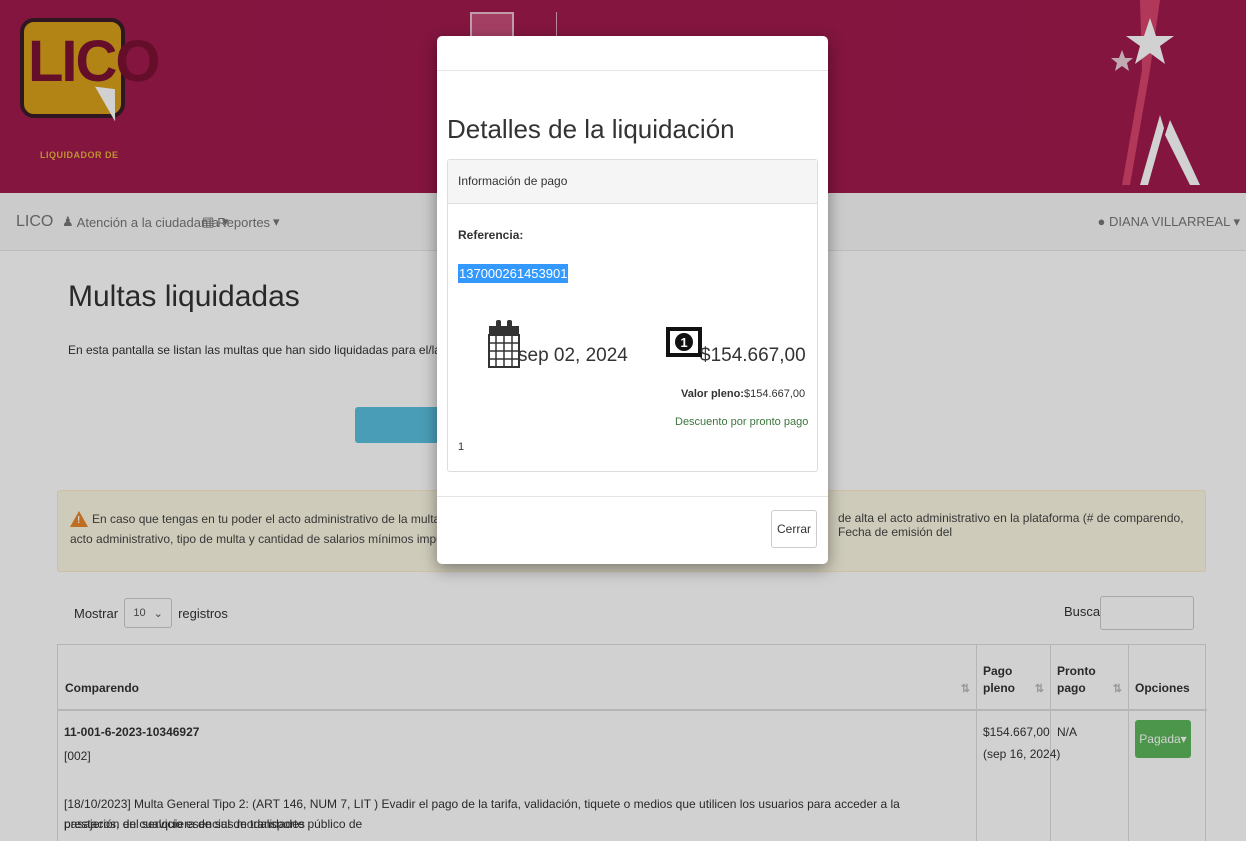 The image size is (1246, 841). Describe the element at coordinates (794, 529) in the screenshot. I see `close-button: Cerrar` at that location.